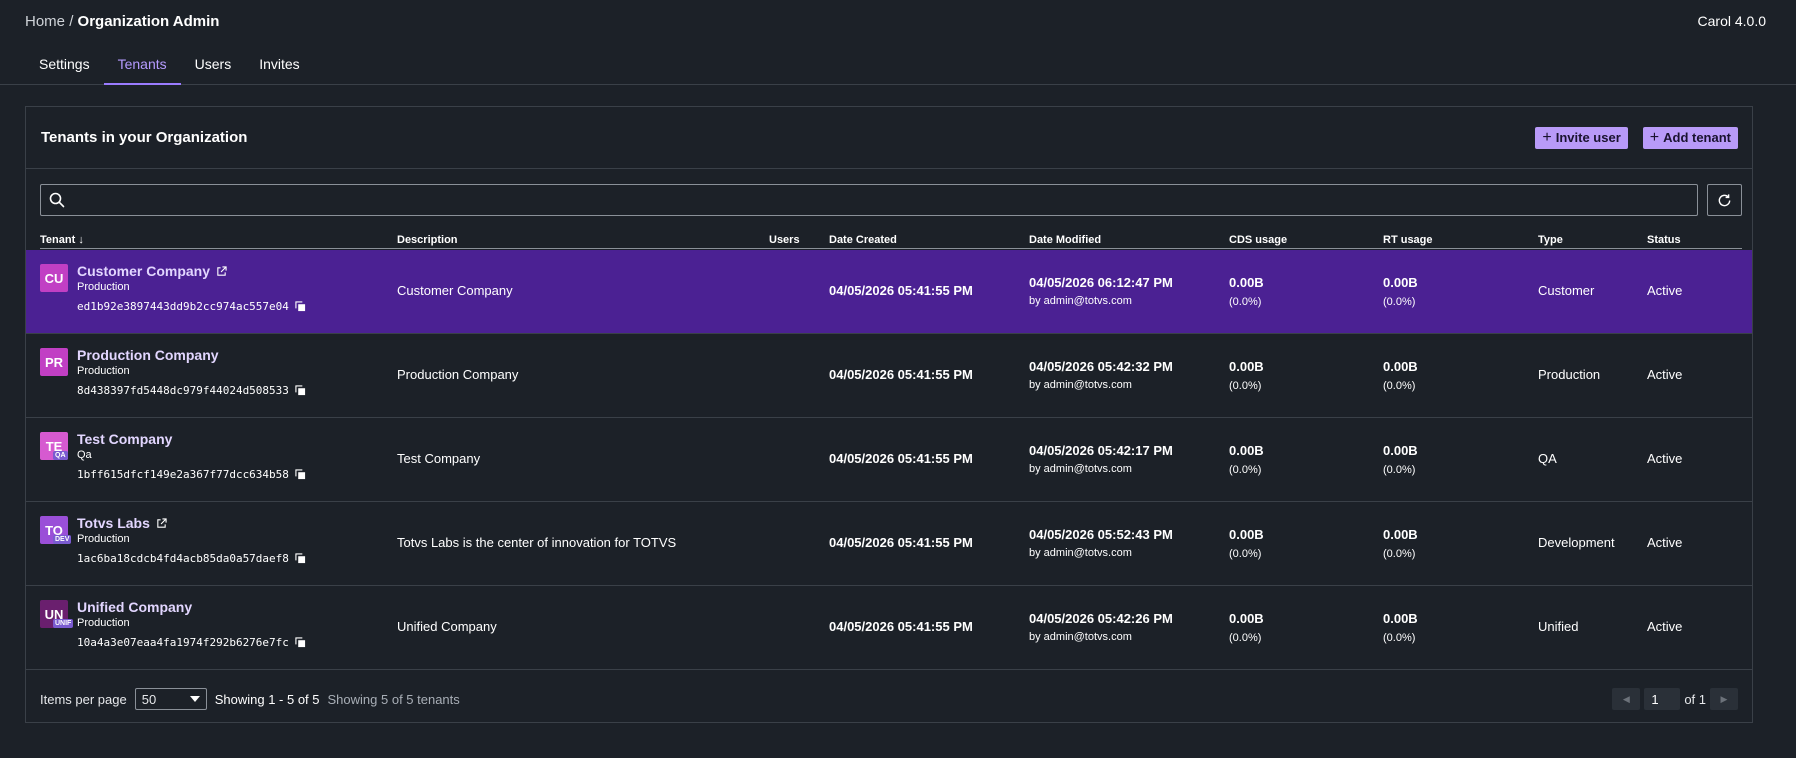  What do you see at coordinates (885, 200) in the screenshot?
I see `search-input` at bounding box center [885, 200].